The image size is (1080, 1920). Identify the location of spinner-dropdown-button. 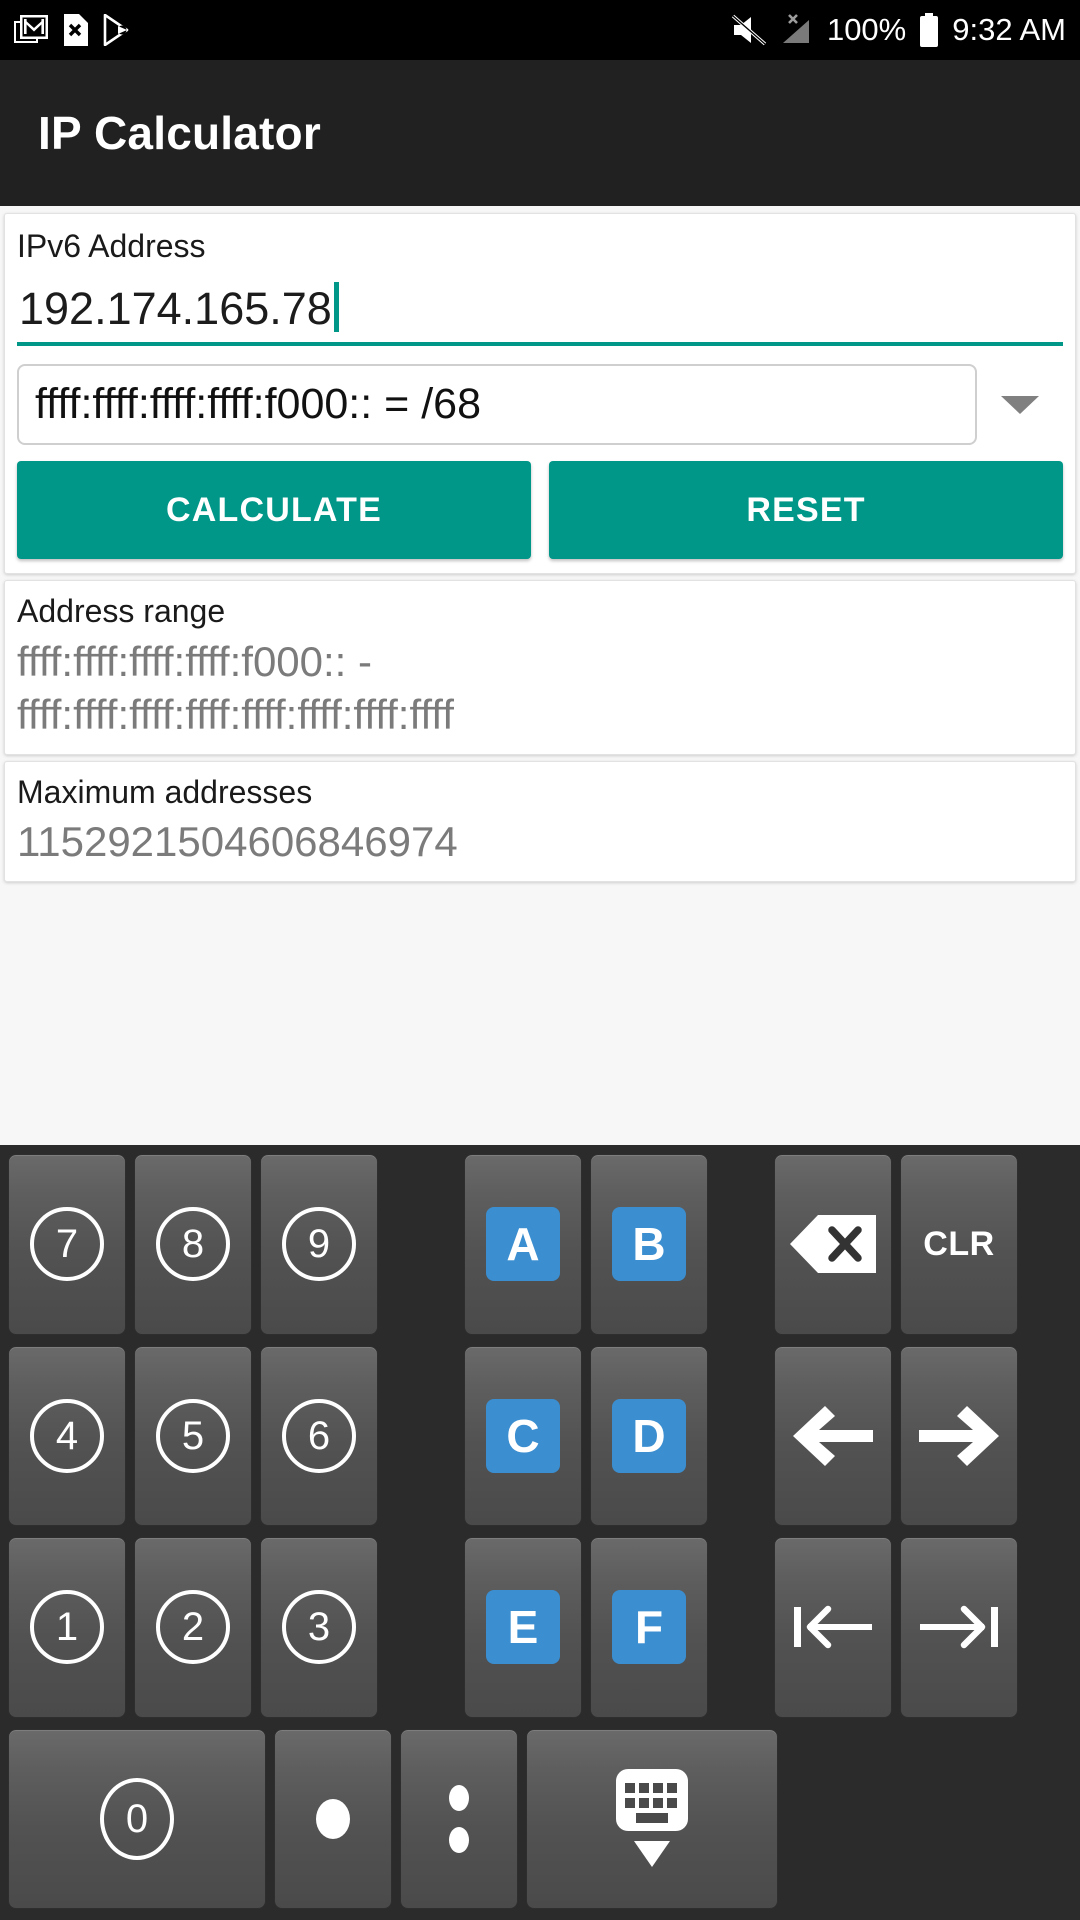
(1020, 404).